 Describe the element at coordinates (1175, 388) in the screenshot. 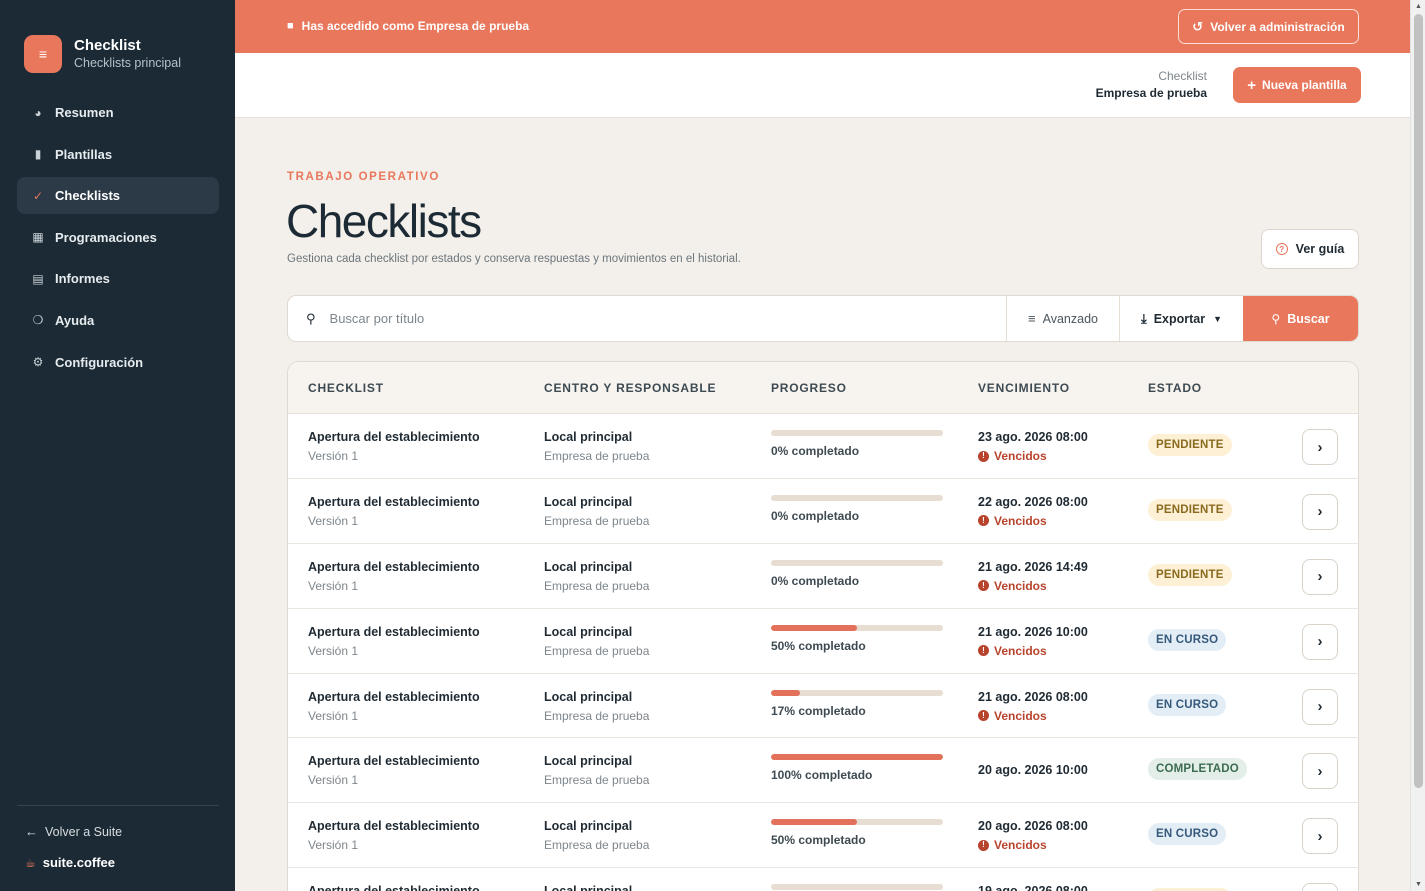

I see `column-header-status: ESTADO` at that location.